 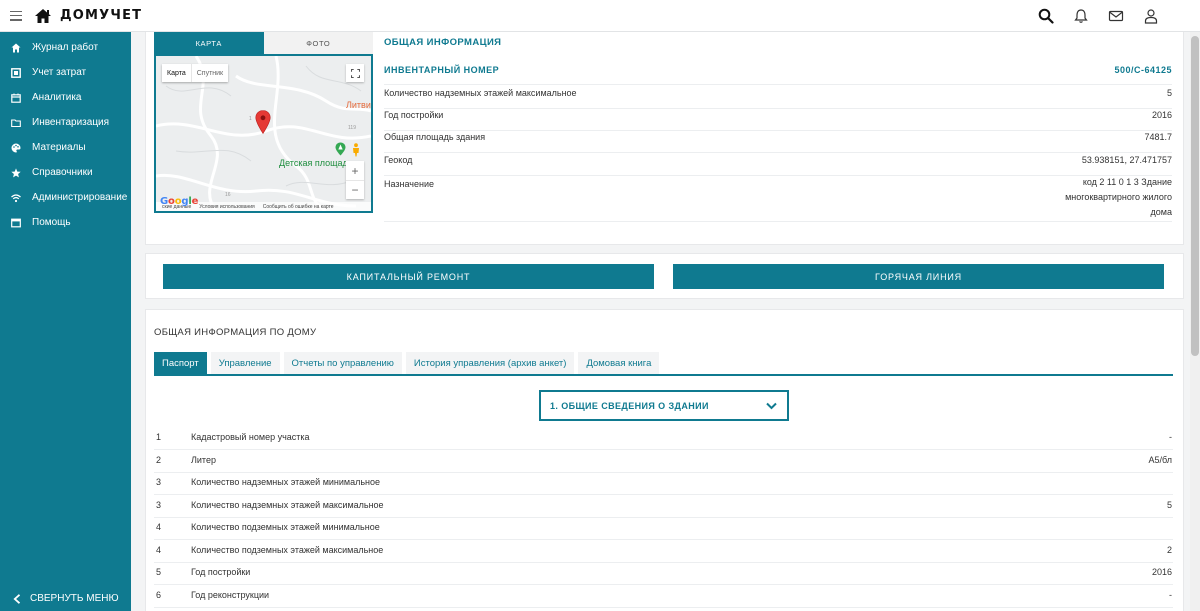 I want to click on table-row: 1 Кадастровый номер участка -, so click(x=663, y=439).